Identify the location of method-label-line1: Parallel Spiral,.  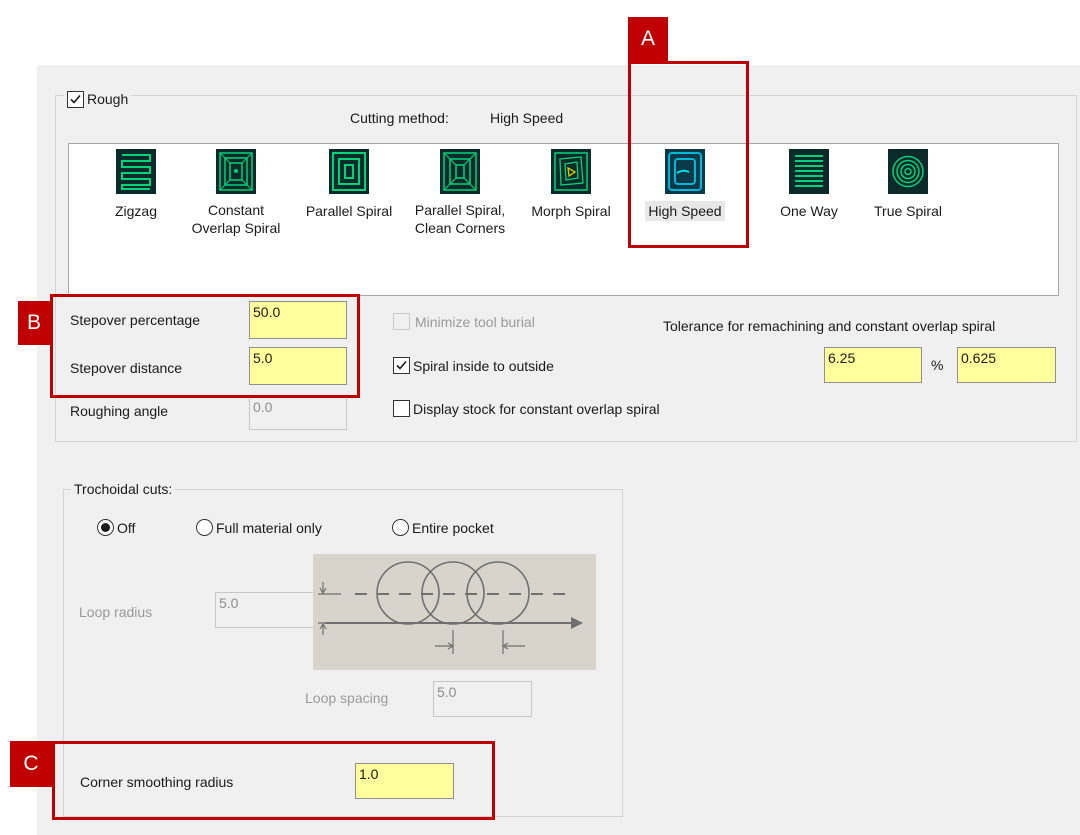
(460, 210).